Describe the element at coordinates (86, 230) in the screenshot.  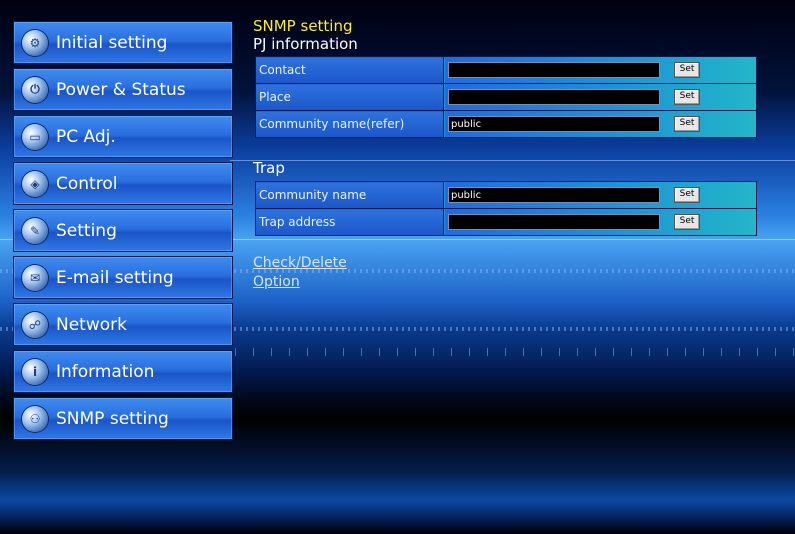
I see `sidebar-item-label: Setting` at that location.